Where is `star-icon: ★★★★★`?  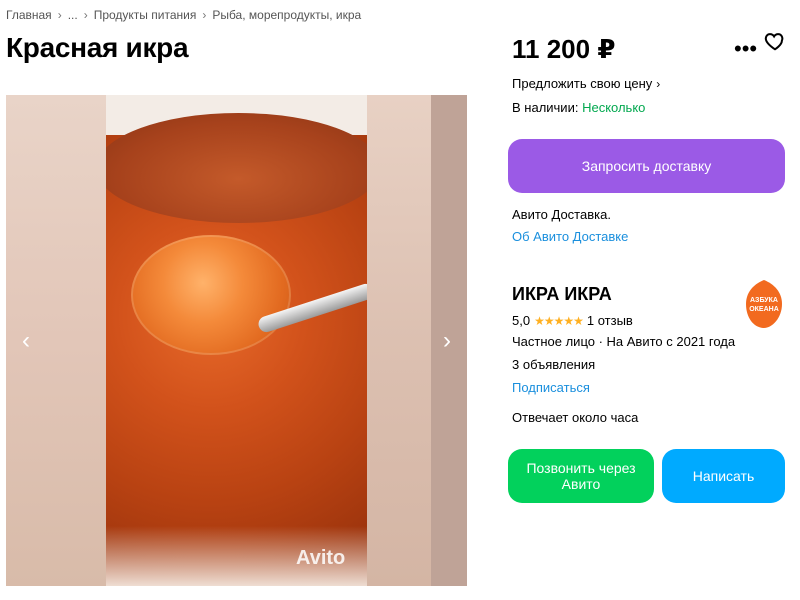
star-icon: ★★★★★ is located at coordinates (559, 320).